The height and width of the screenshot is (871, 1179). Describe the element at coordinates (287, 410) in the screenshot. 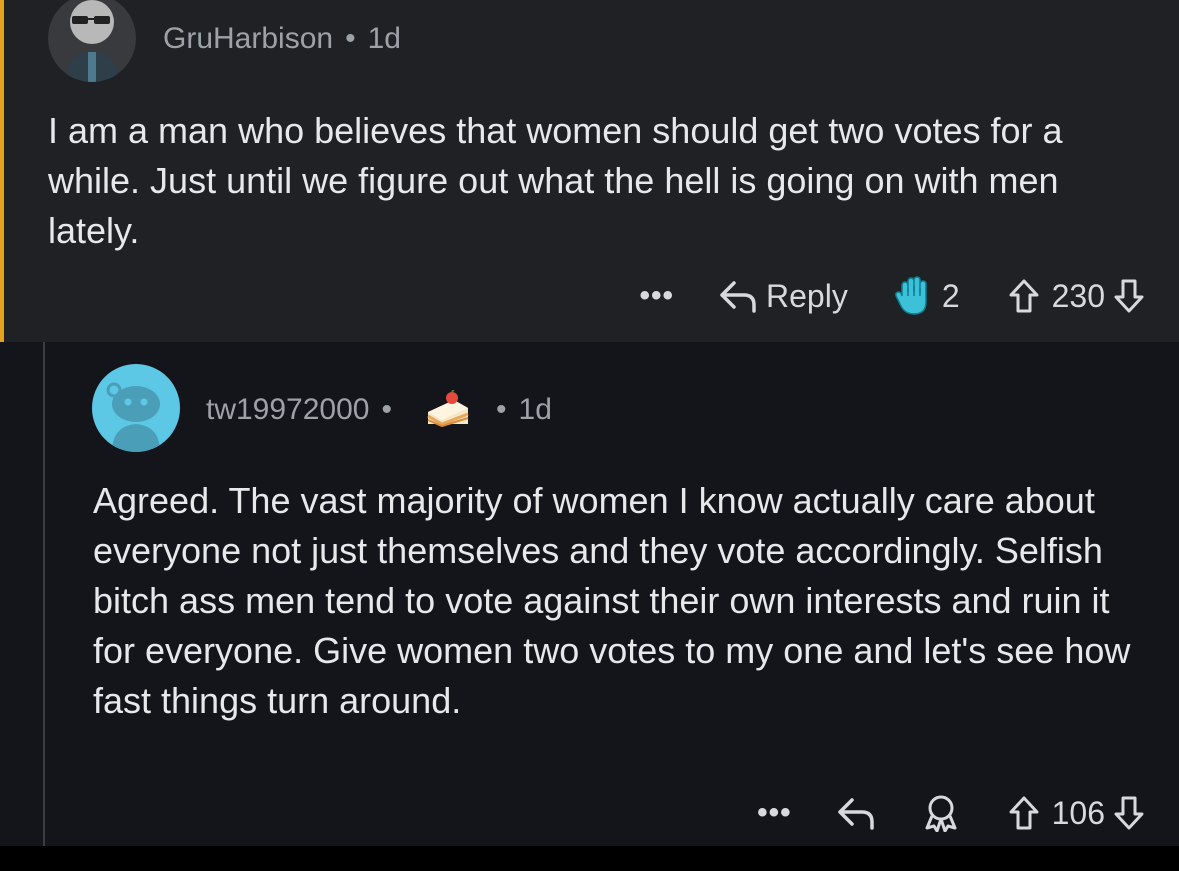

I see `username: tw19972000` at that location.